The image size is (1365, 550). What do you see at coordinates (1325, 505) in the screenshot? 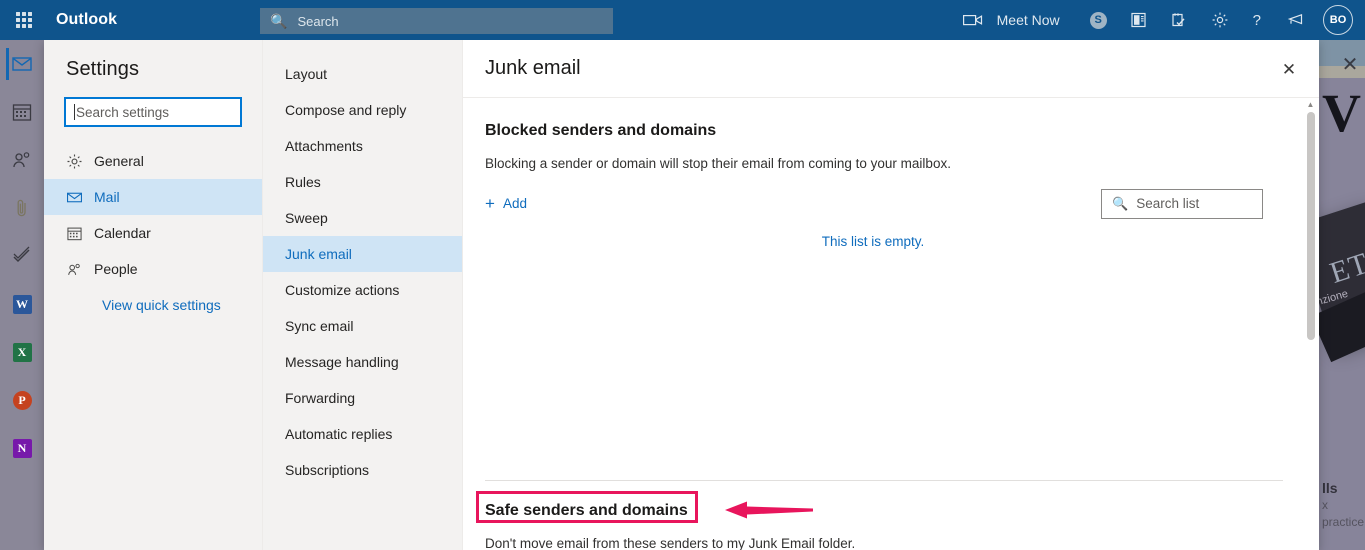
I see `background-text-line2: x` at bounding box center [1325, 505].